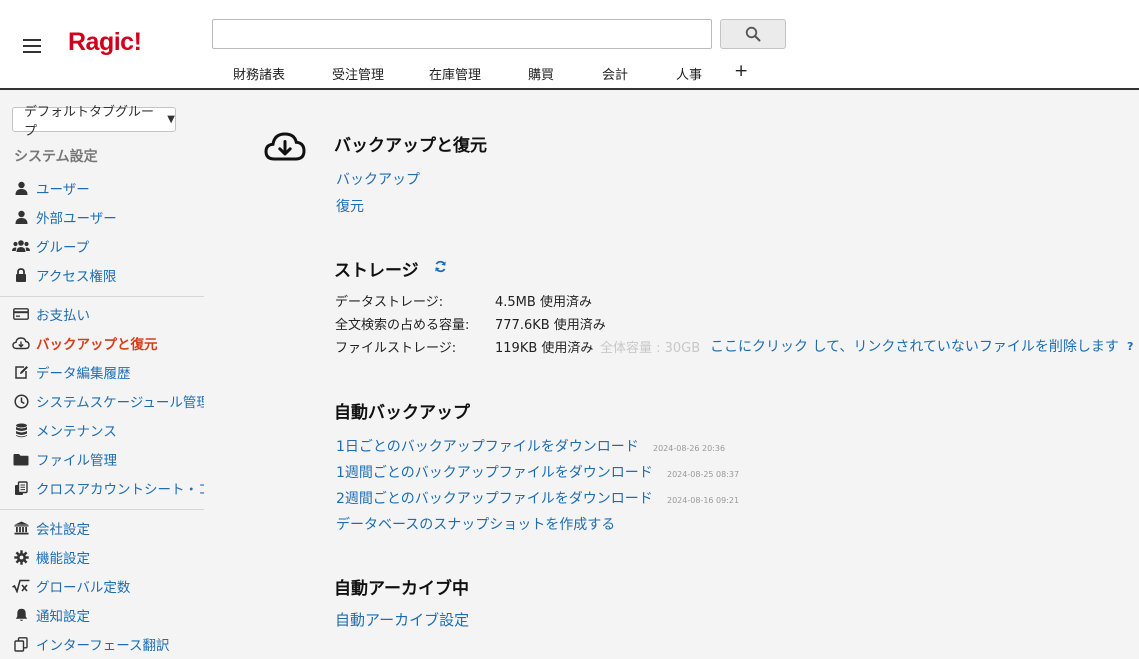 This screenshot has height=659, width=1139. Describe the element at coordinates (63, 248) in the screenshot. I see `sidebar-item-label: グループ` at that location.